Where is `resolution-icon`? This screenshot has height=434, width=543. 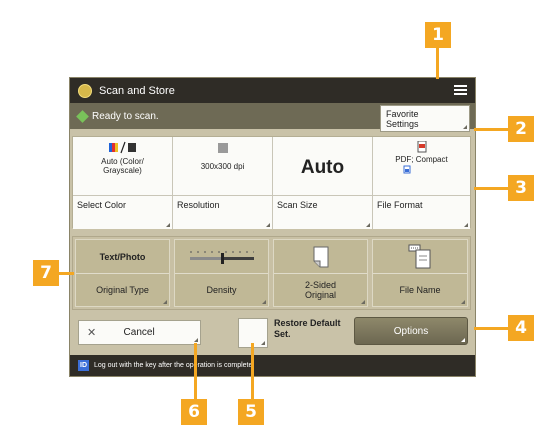
resolution-icon is located at coordinates (222, 148).